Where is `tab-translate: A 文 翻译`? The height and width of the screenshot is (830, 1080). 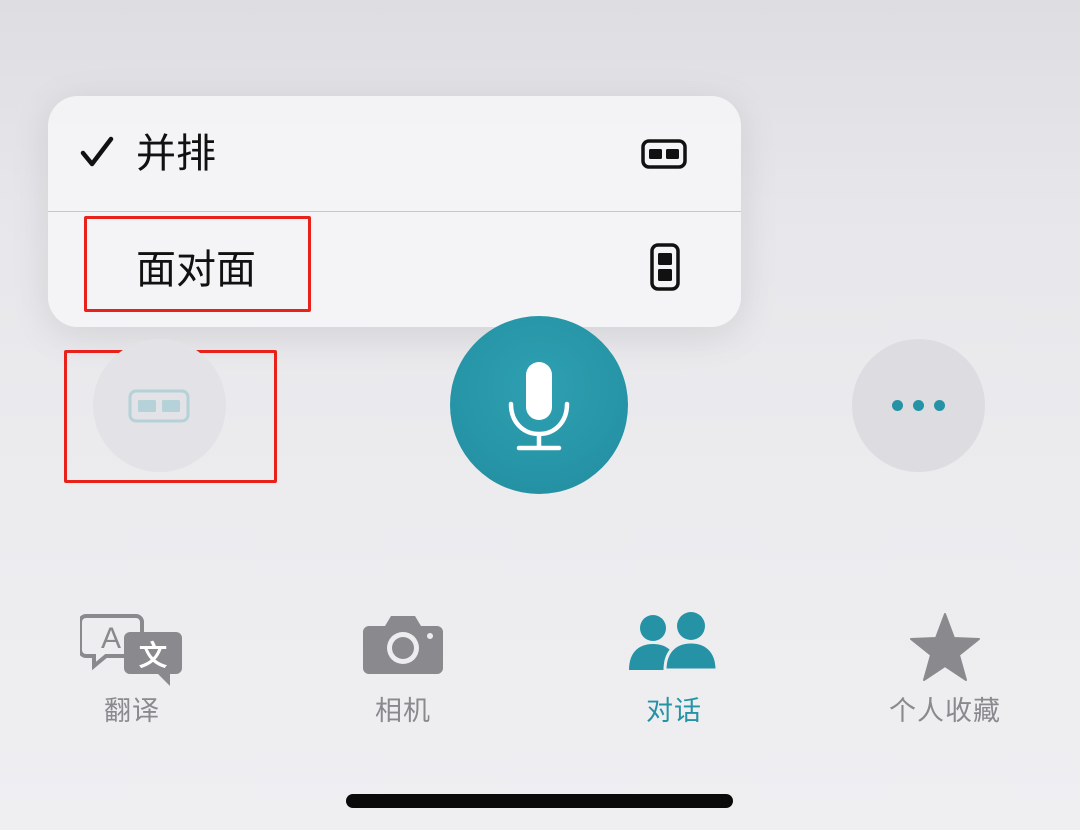 tab-translate: A 文 翻译 is located at coordinates (132, 670).